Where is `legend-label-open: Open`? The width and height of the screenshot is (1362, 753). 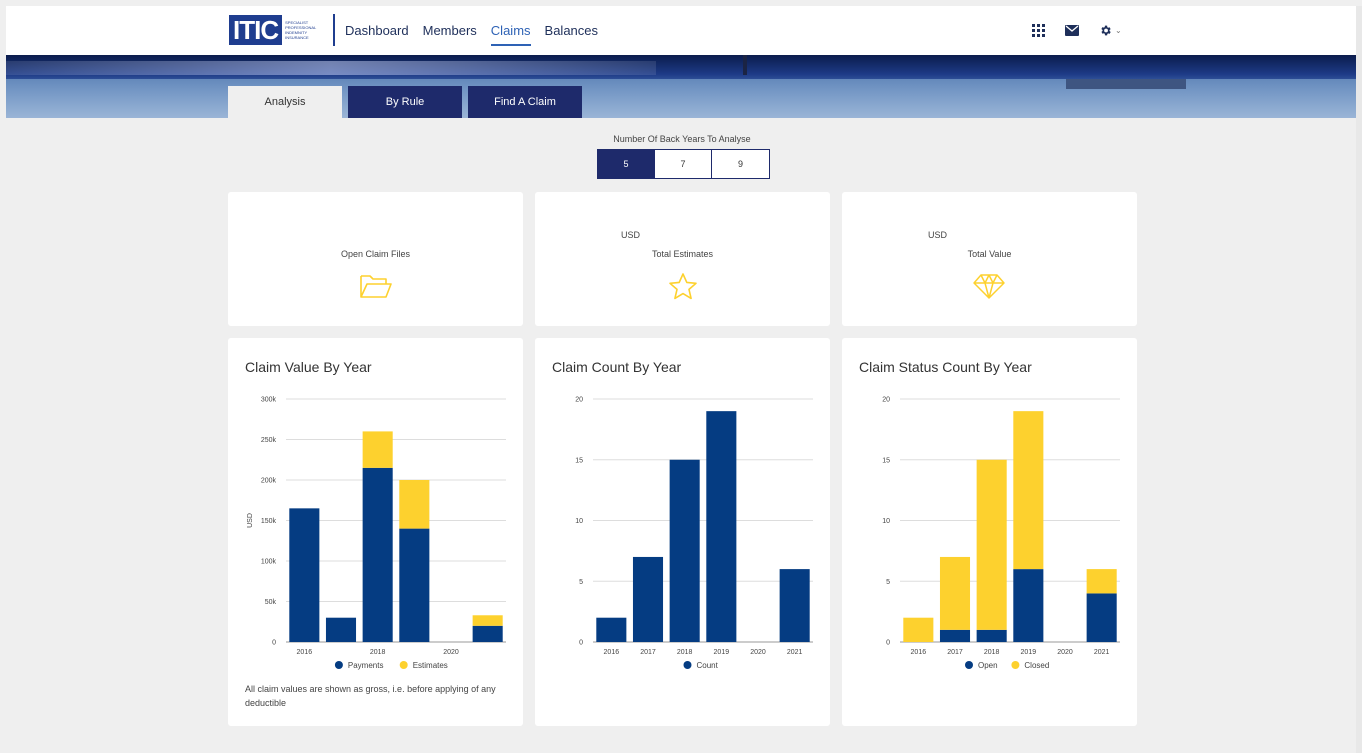 legend-label-open: Open is located at coordinates (988, 665).